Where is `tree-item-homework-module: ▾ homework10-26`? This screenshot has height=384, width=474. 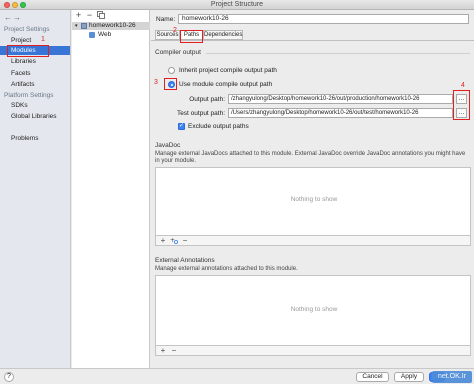
tree-item-homework-module: ▾ homework10-26 is located at coordinates (111, 26).